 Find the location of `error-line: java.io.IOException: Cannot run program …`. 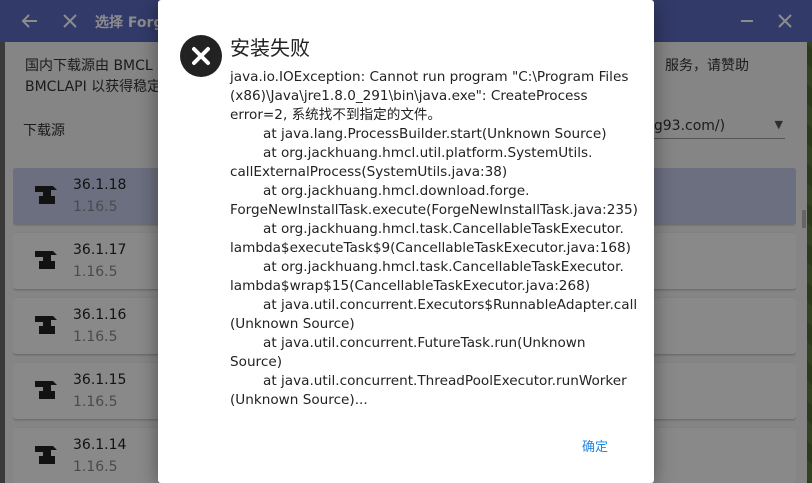

error-line: java.io.IOException: Cannot run program … is located at coordinates (429, 77).